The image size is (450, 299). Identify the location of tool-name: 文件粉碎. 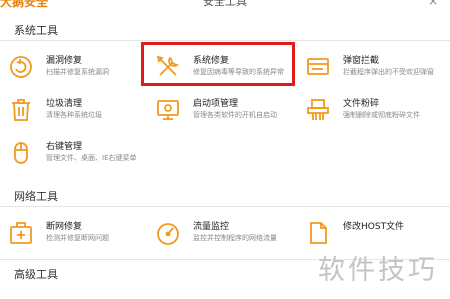
(361, 104).